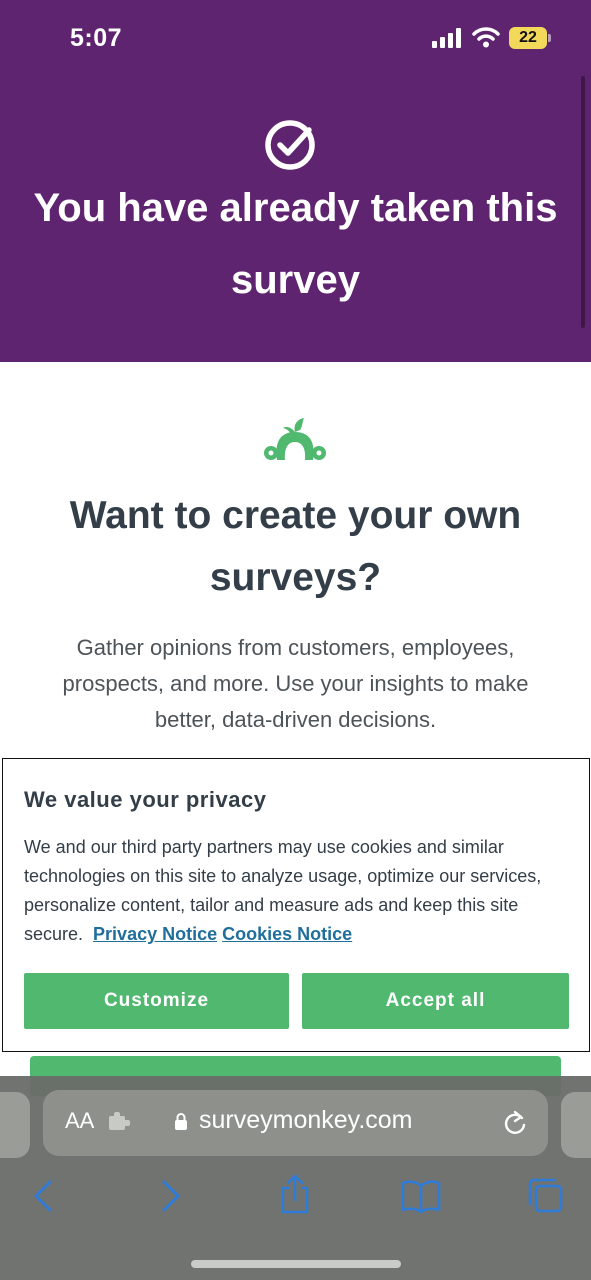 The width and height of the screenshot is (591, 1280). What do you see at coordinates (295, 1194) in the screenshot?
I see `share-icon` at bounding box center [295, 1194].